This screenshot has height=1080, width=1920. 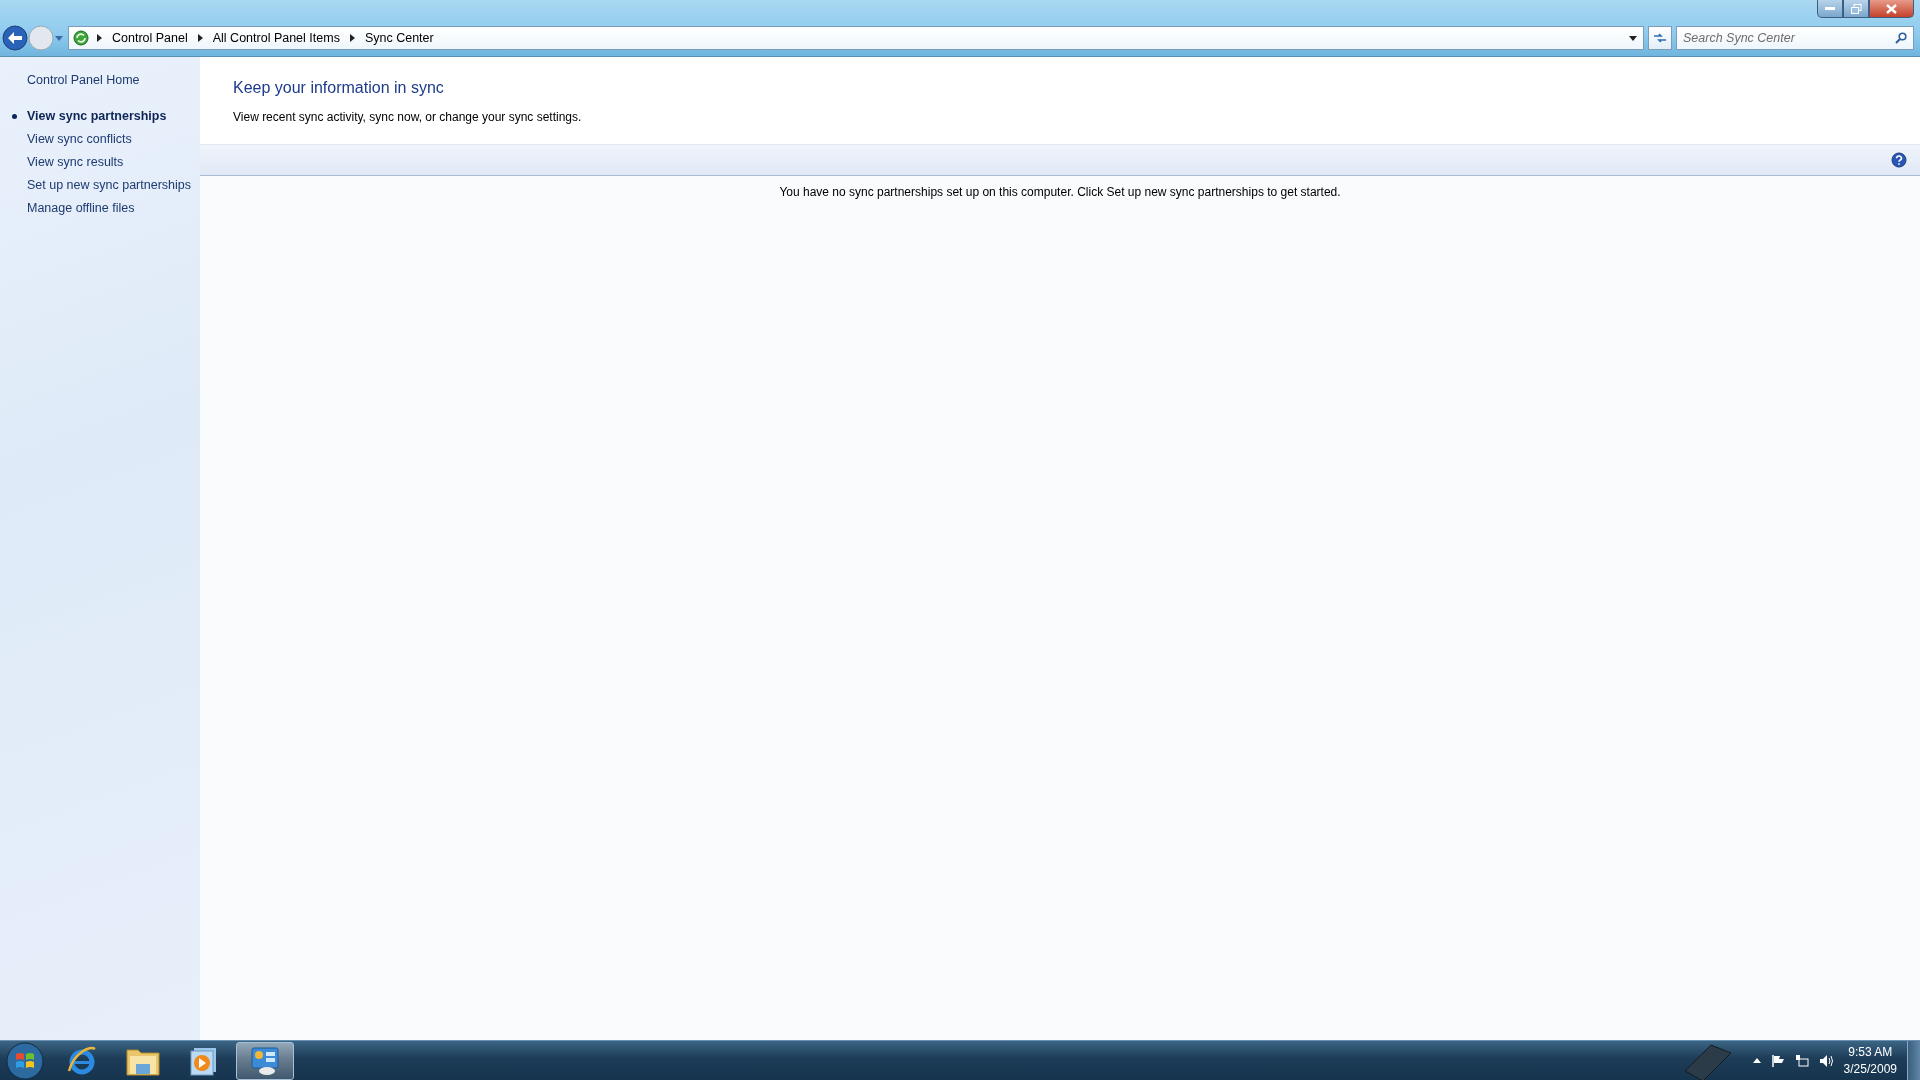 What do you see at coordinates (1870, 1052) in the screenshot?
I see `clock-time: 9:53 AM` at bounding box center [1870, 1052].